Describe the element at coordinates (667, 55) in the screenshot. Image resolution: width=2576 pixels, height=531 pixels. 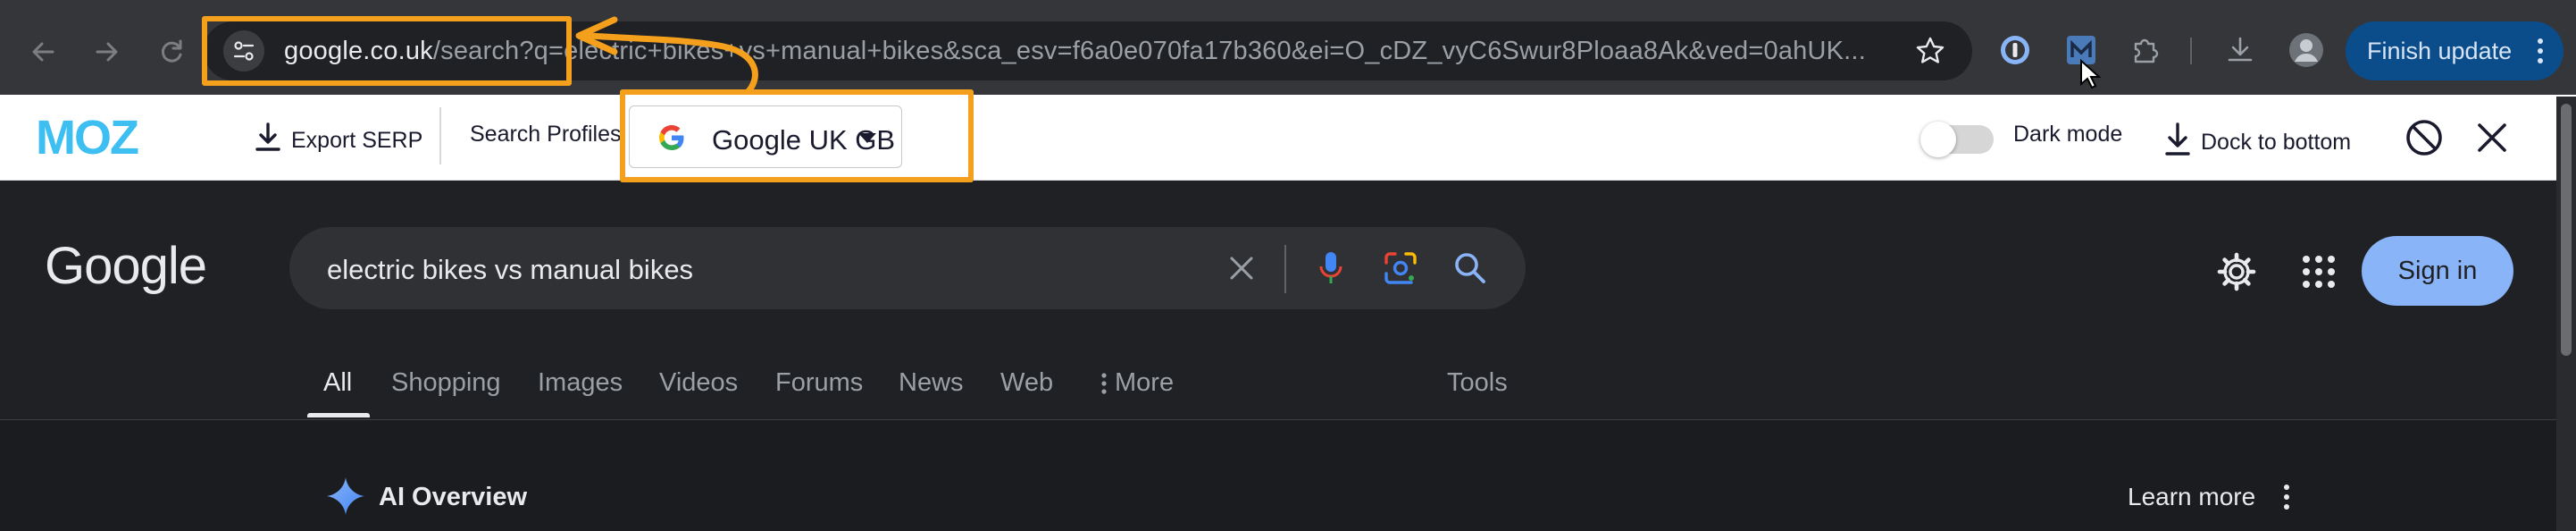
I see `annotation-arrow` at that location.